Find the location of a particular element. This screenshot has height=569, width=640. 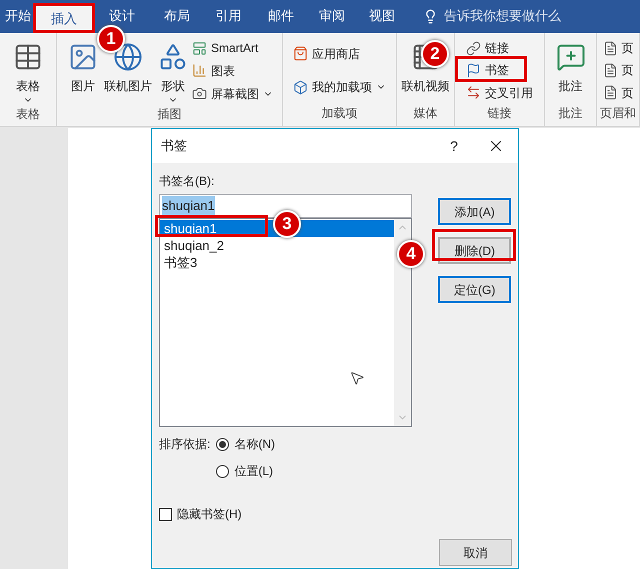

group-label: 插图 is located at coordinates (169, 114).